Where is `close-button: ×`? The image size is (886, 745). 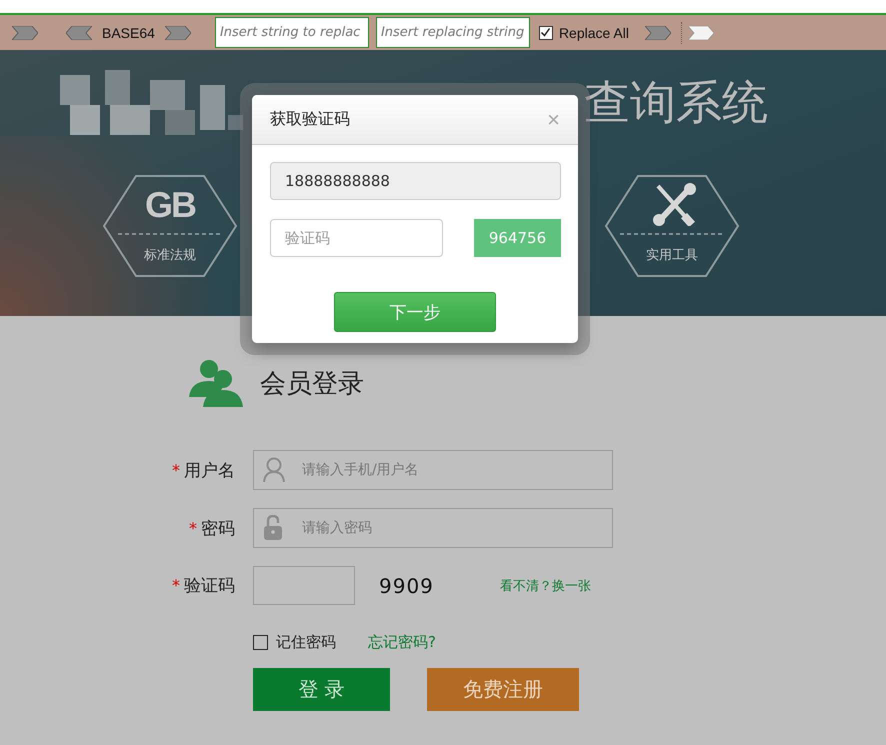 close-button: × is located at coordinates (553, 119).